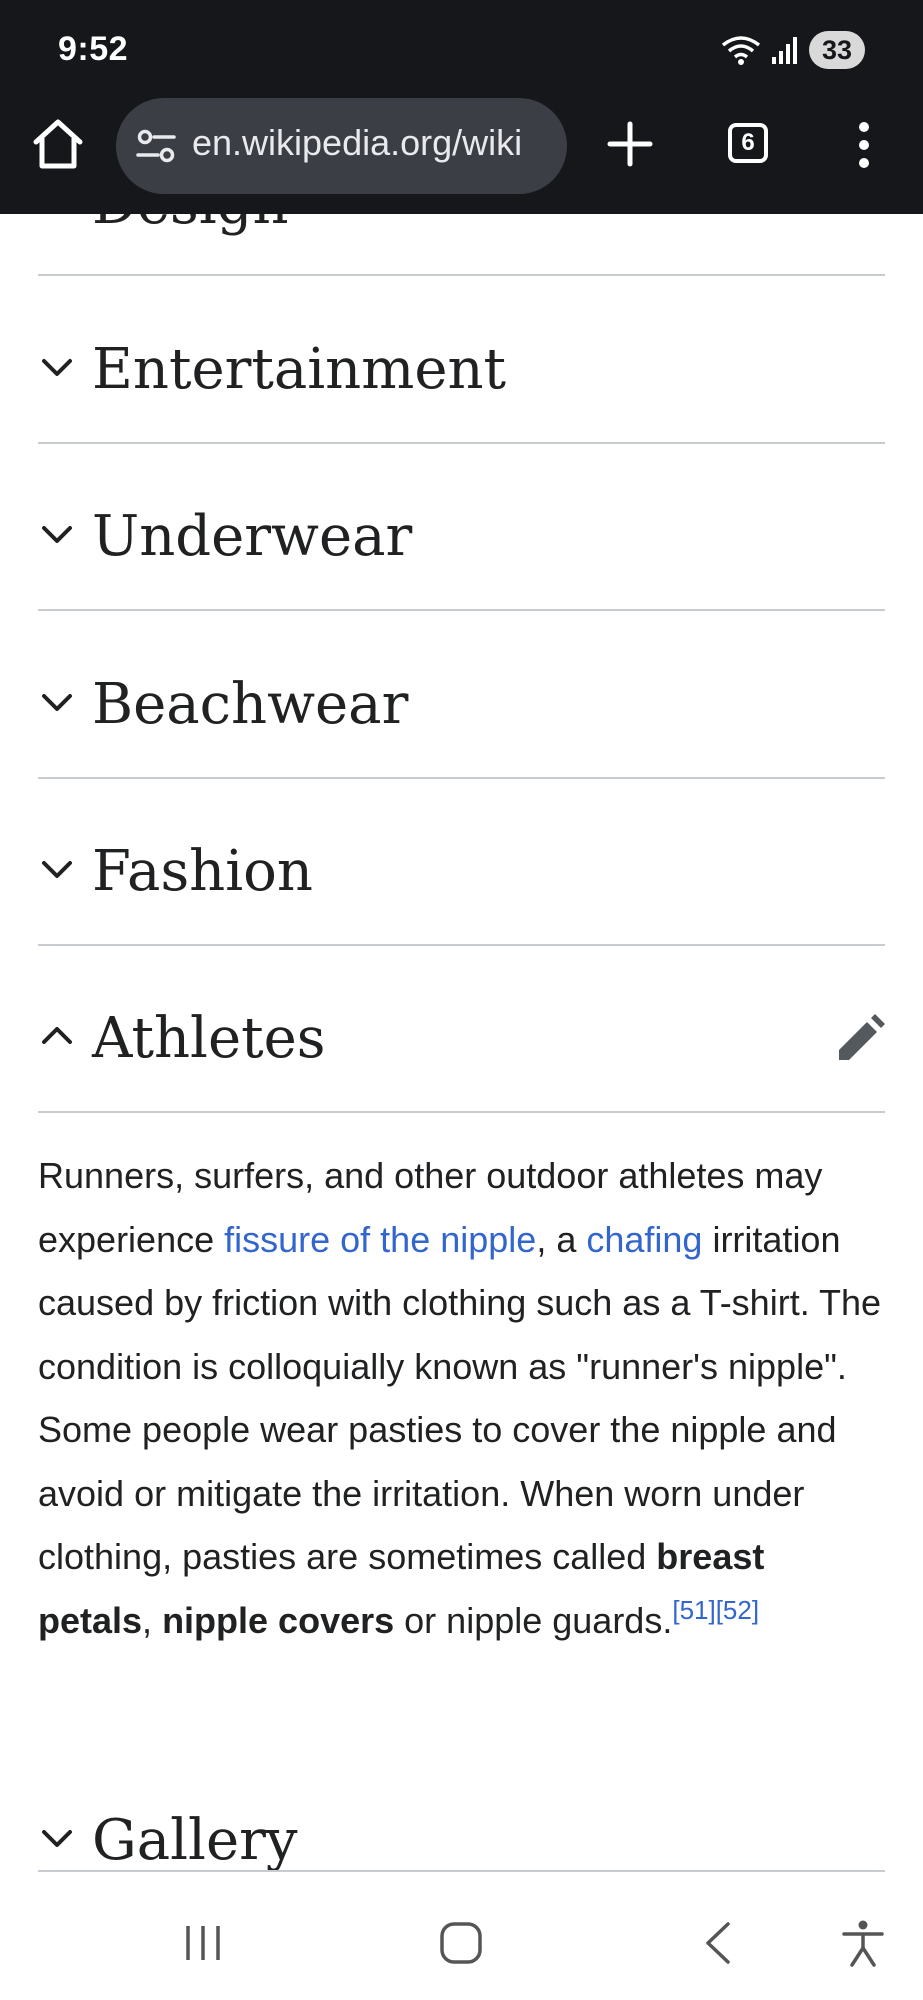 Image resolution: width=923 pixels, height=2000 pixels. I want to click on more-vert-icon, so click(864, 145).